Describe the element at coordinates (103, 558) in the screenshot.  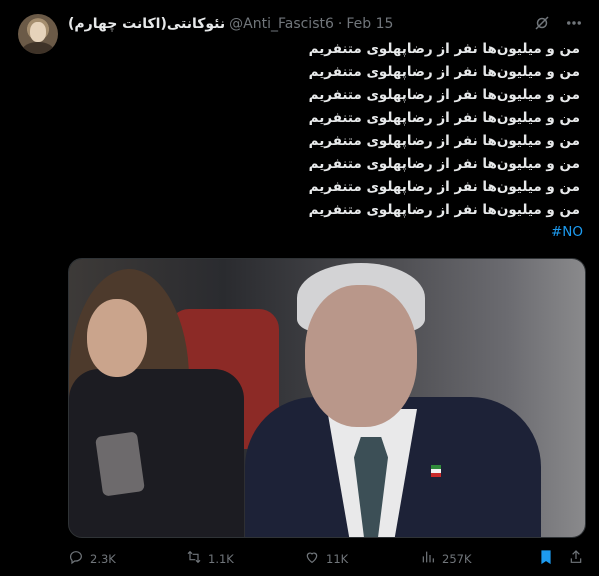
I see `reply-count: 2.3K` at that location.